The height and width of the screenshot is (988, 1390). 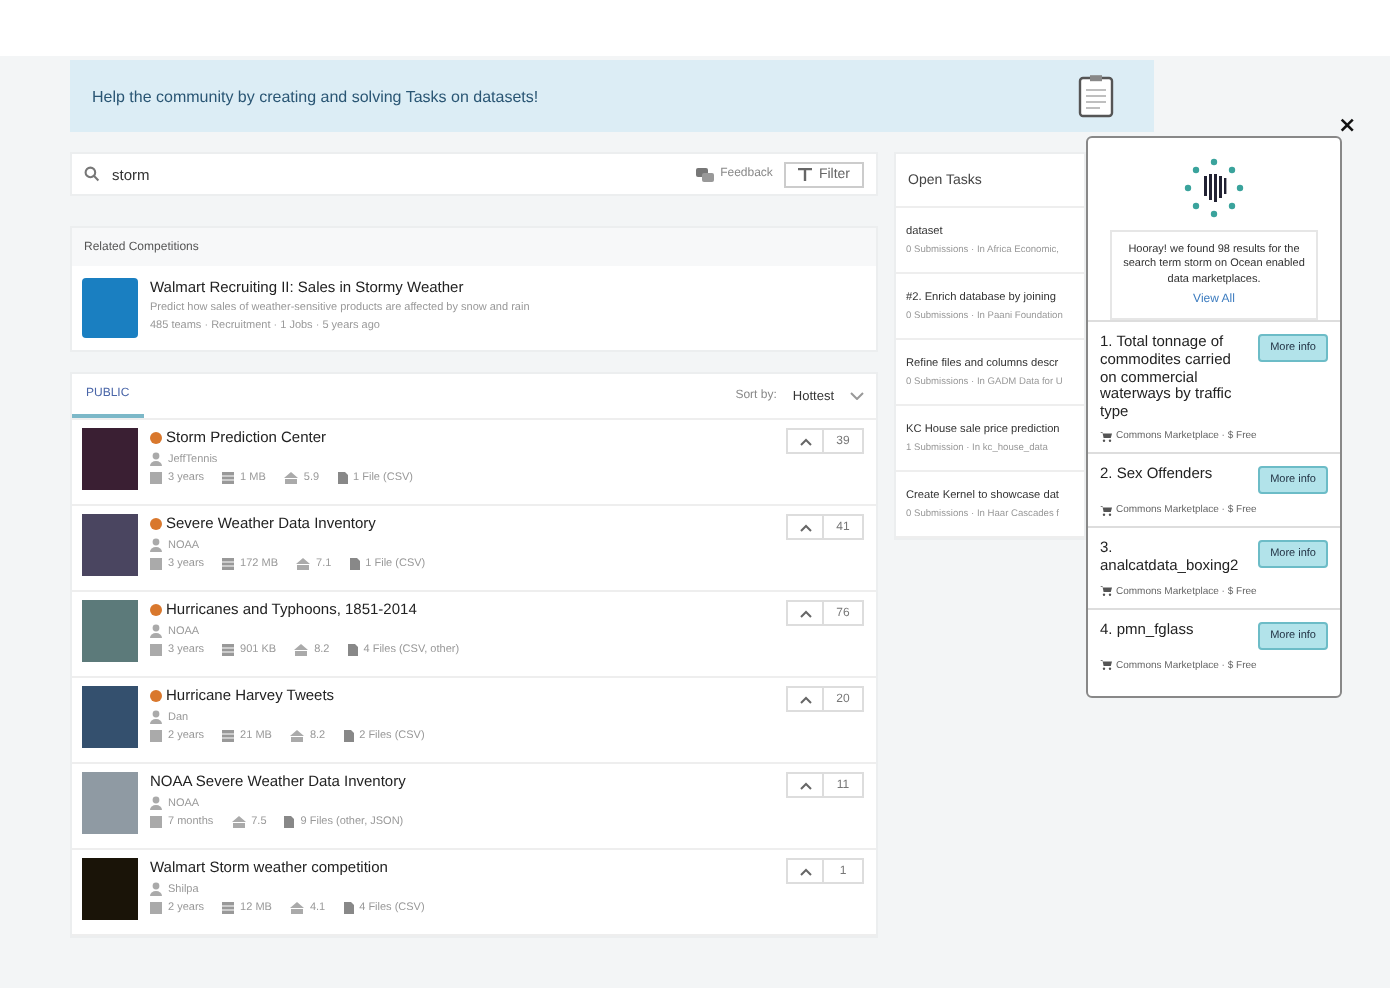 I want to click on filter-icon, so click(x=805, y=174).